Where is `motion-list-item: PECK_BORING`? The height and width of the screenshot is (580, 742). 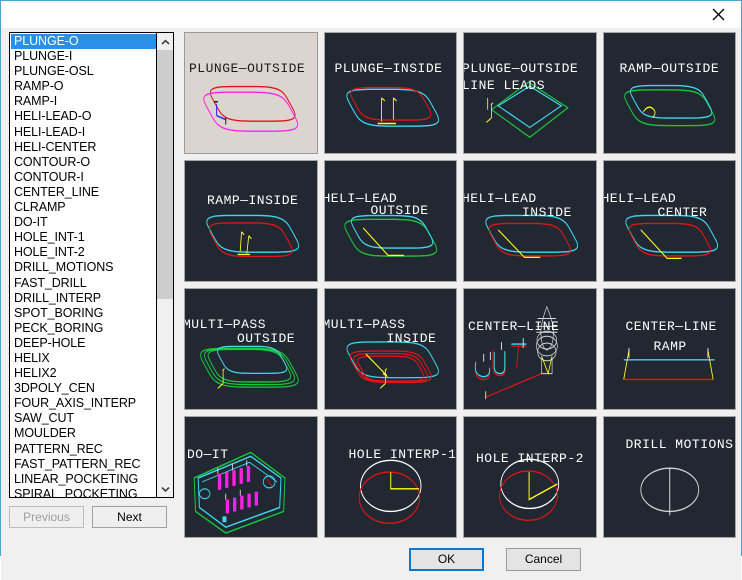 motion-list-item: PECK_BORING is located at coordinates (83, 328).